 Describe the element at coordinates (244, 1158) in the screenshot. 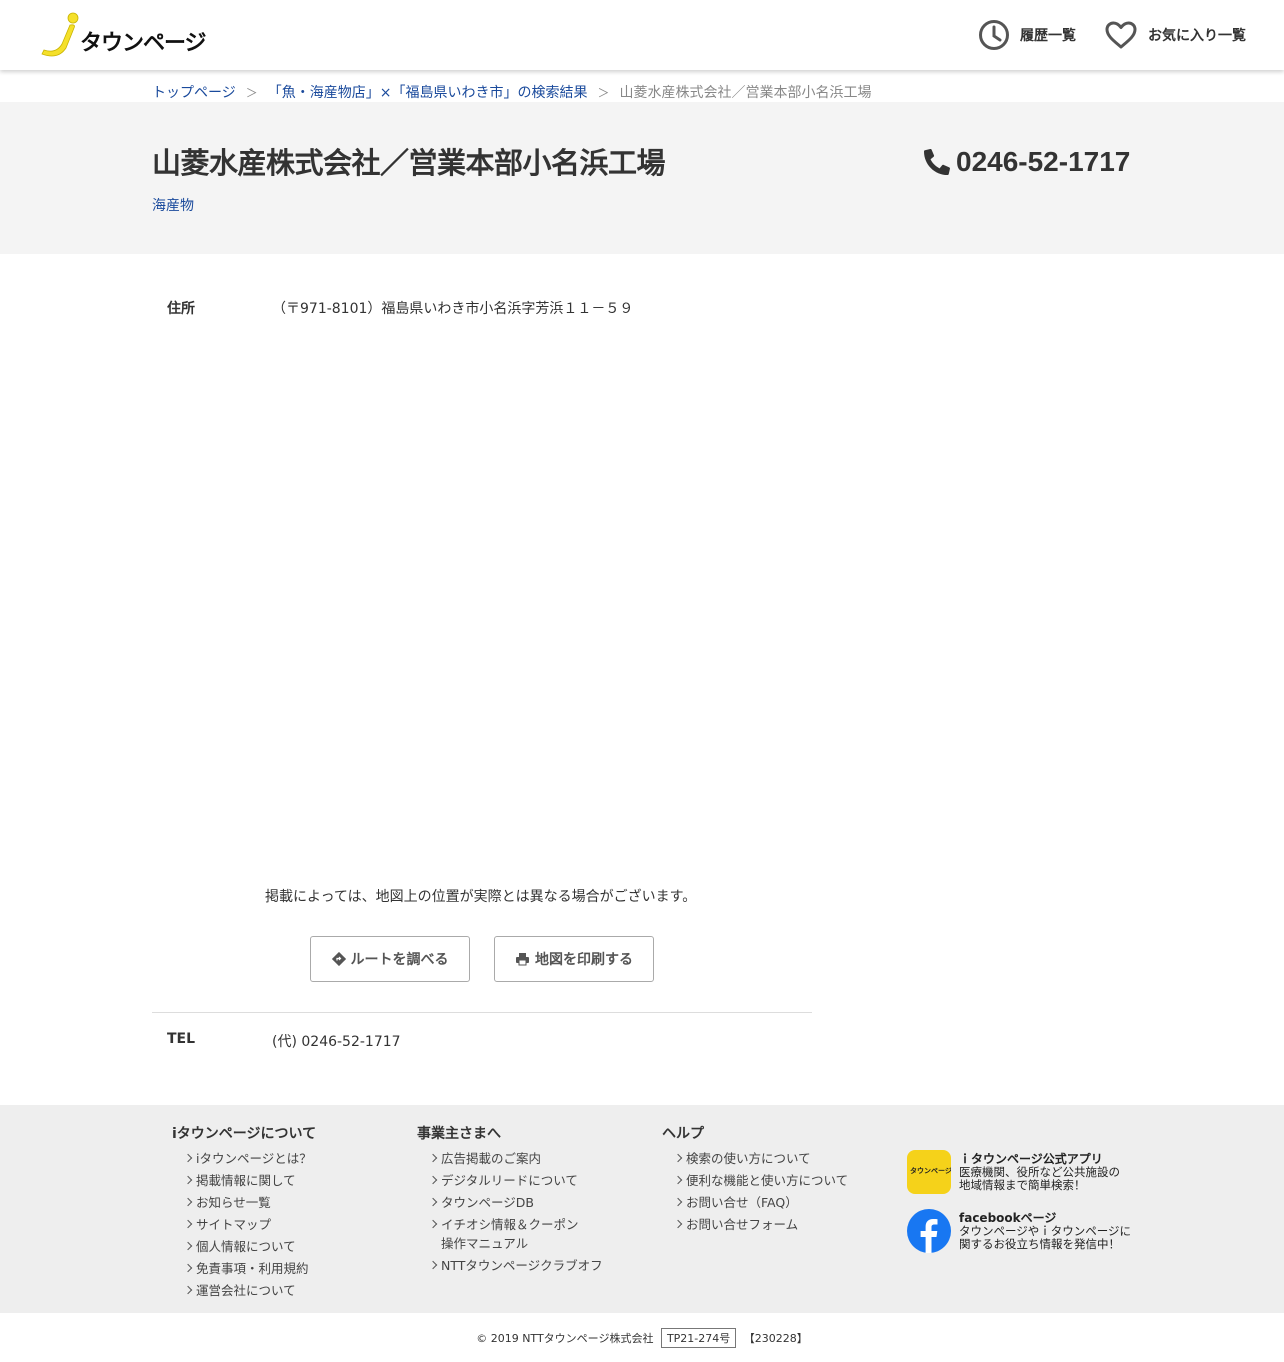

I see `footer-link: iタウンページとは？` at that location.